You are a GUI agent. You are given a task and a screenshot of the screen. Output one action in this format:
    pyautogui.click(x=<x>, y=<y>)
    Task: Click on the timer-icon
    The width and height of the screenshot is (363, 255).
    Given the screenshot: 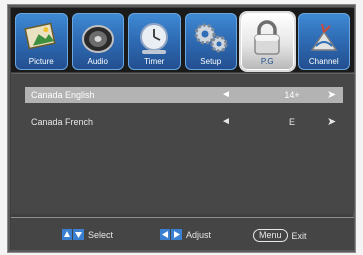 What is the action you would take?
    pyautogui.click(x=154, y=38)
    